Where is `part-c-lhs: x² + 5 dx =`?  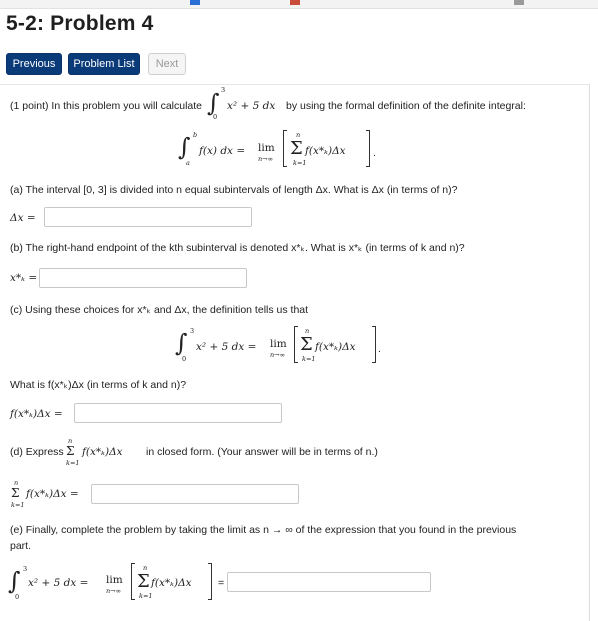 part-c-lhs: x² + 5 dx = is located at coordinates (226, 347).